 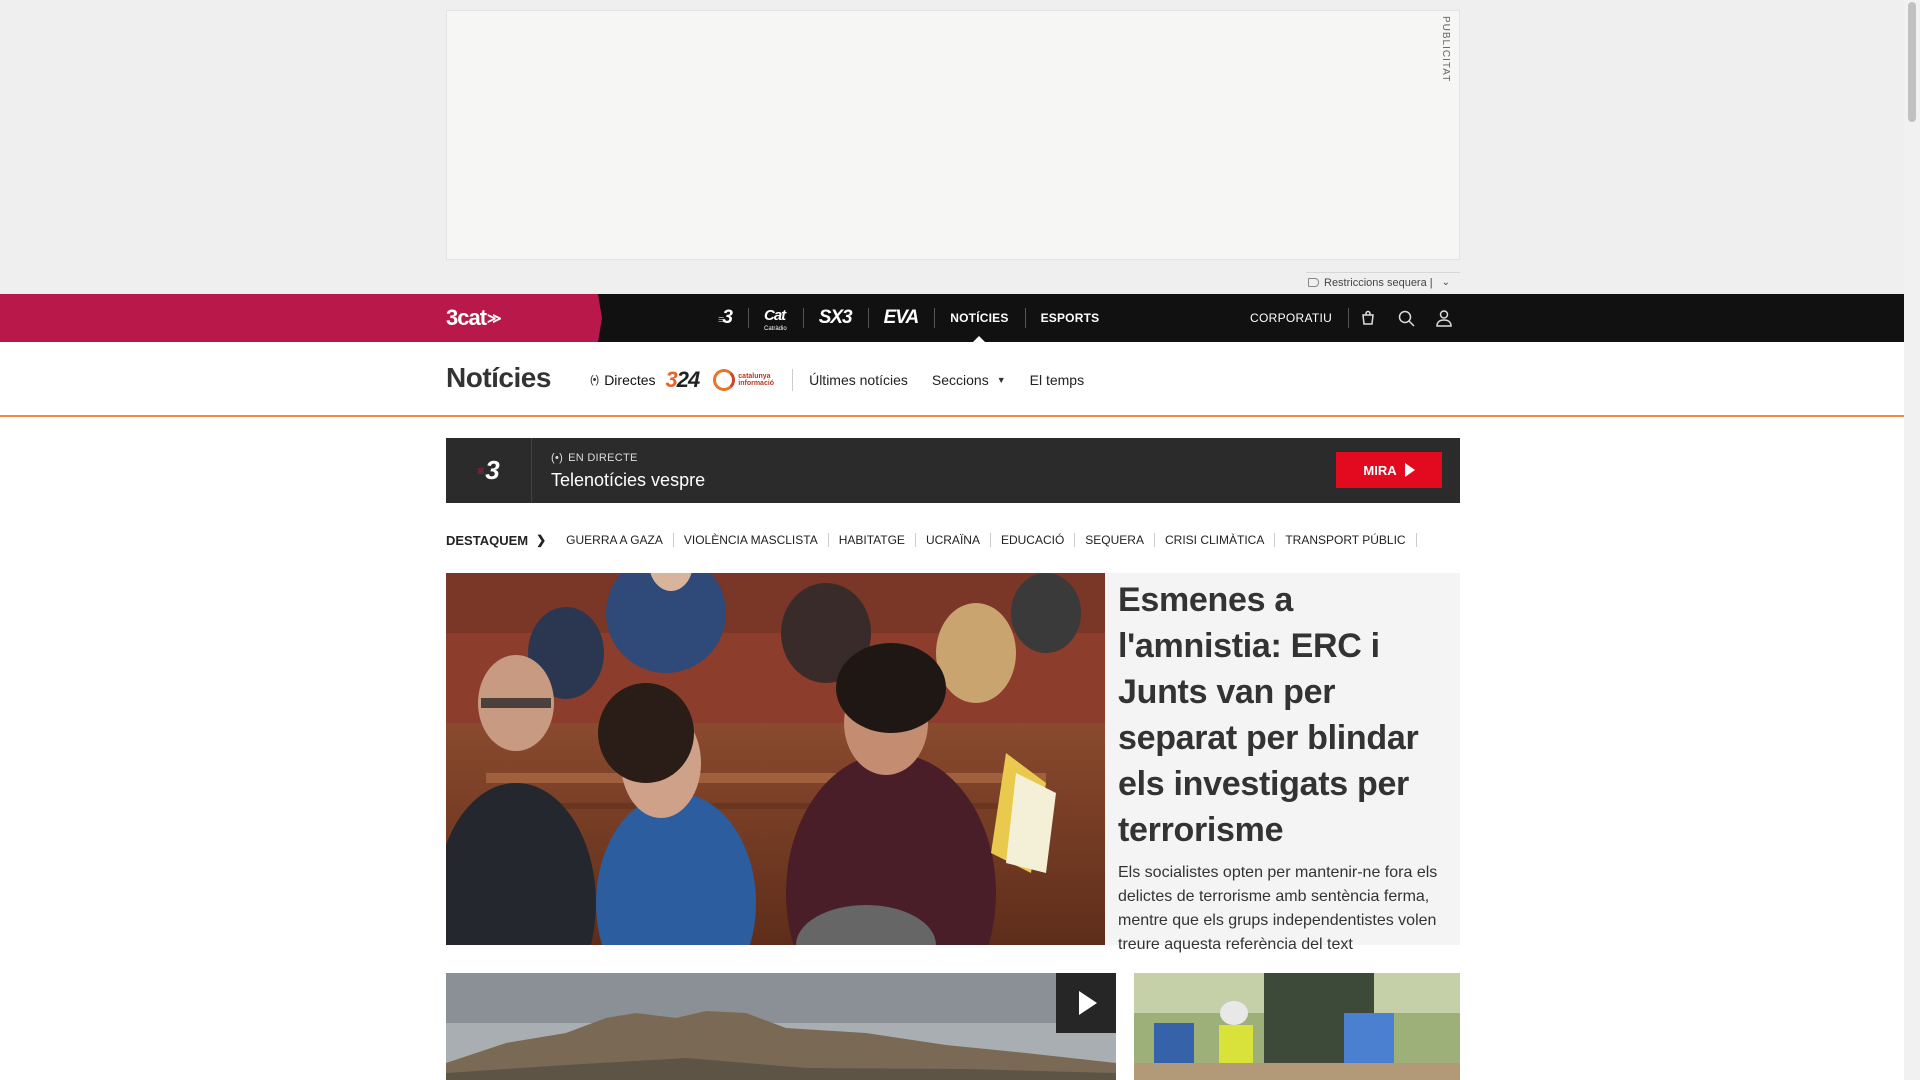 I want to click on topic-link: VIOLÈNCIA MASCLISTA, so click(x=751, y=540).